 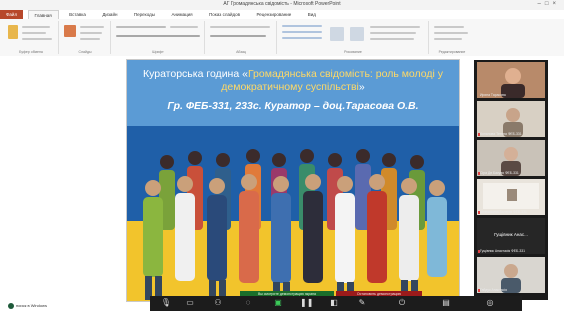 I want to click on taskbar-search: поиск в Windows, so click(x=38, y=306).